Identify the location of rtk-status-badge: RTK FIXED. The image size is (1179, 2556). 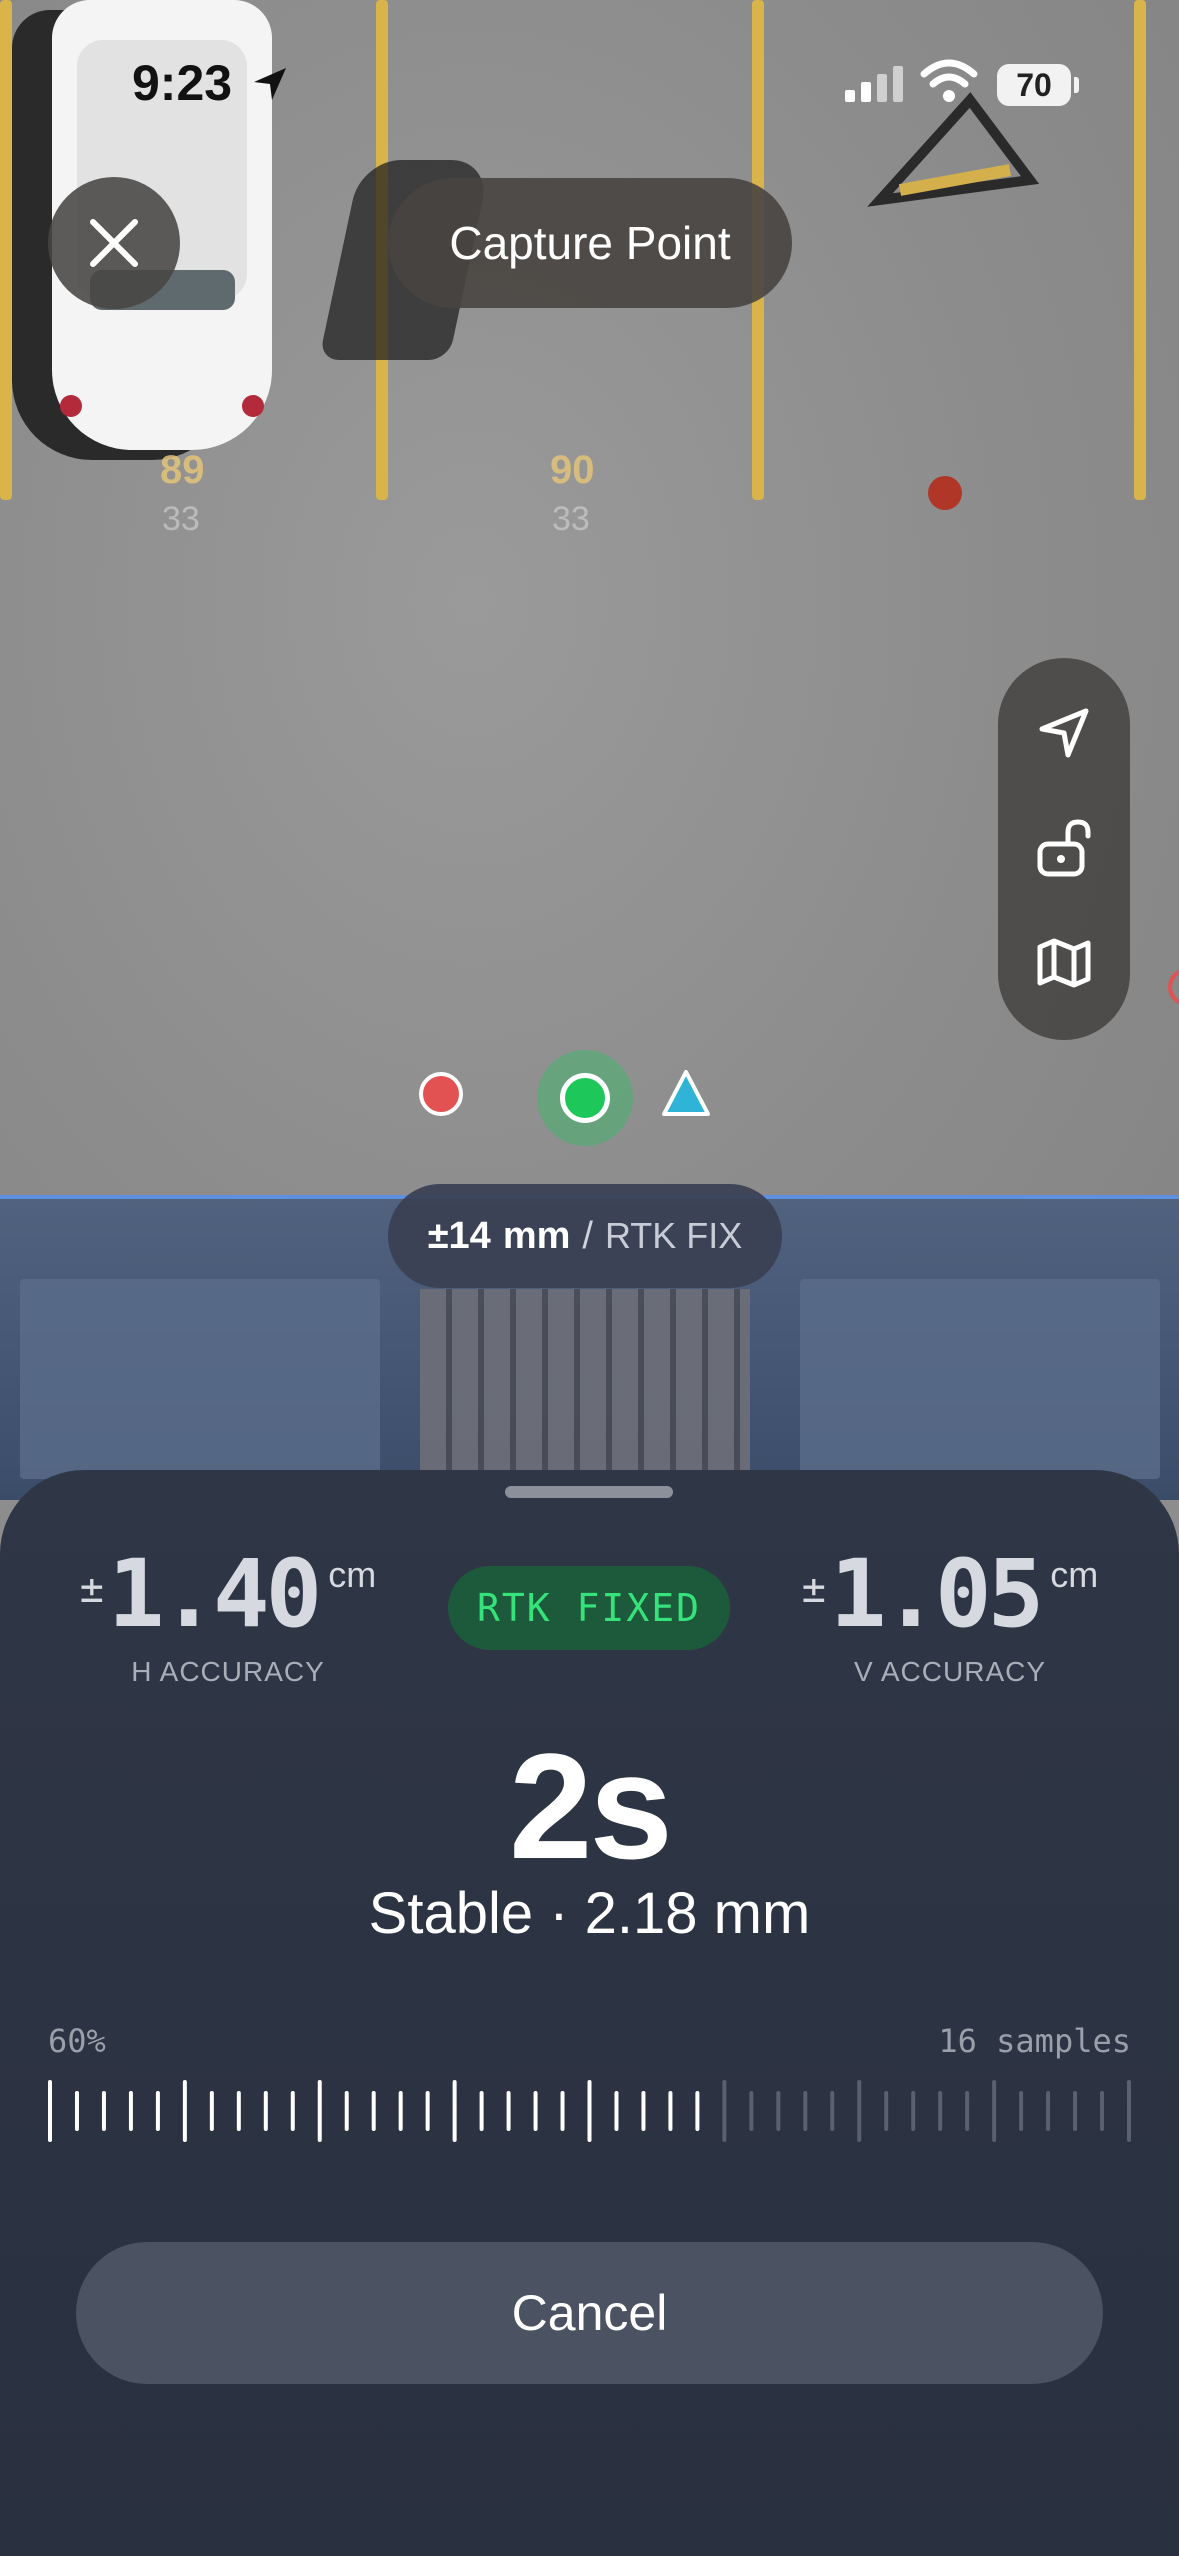
(589, 1608).